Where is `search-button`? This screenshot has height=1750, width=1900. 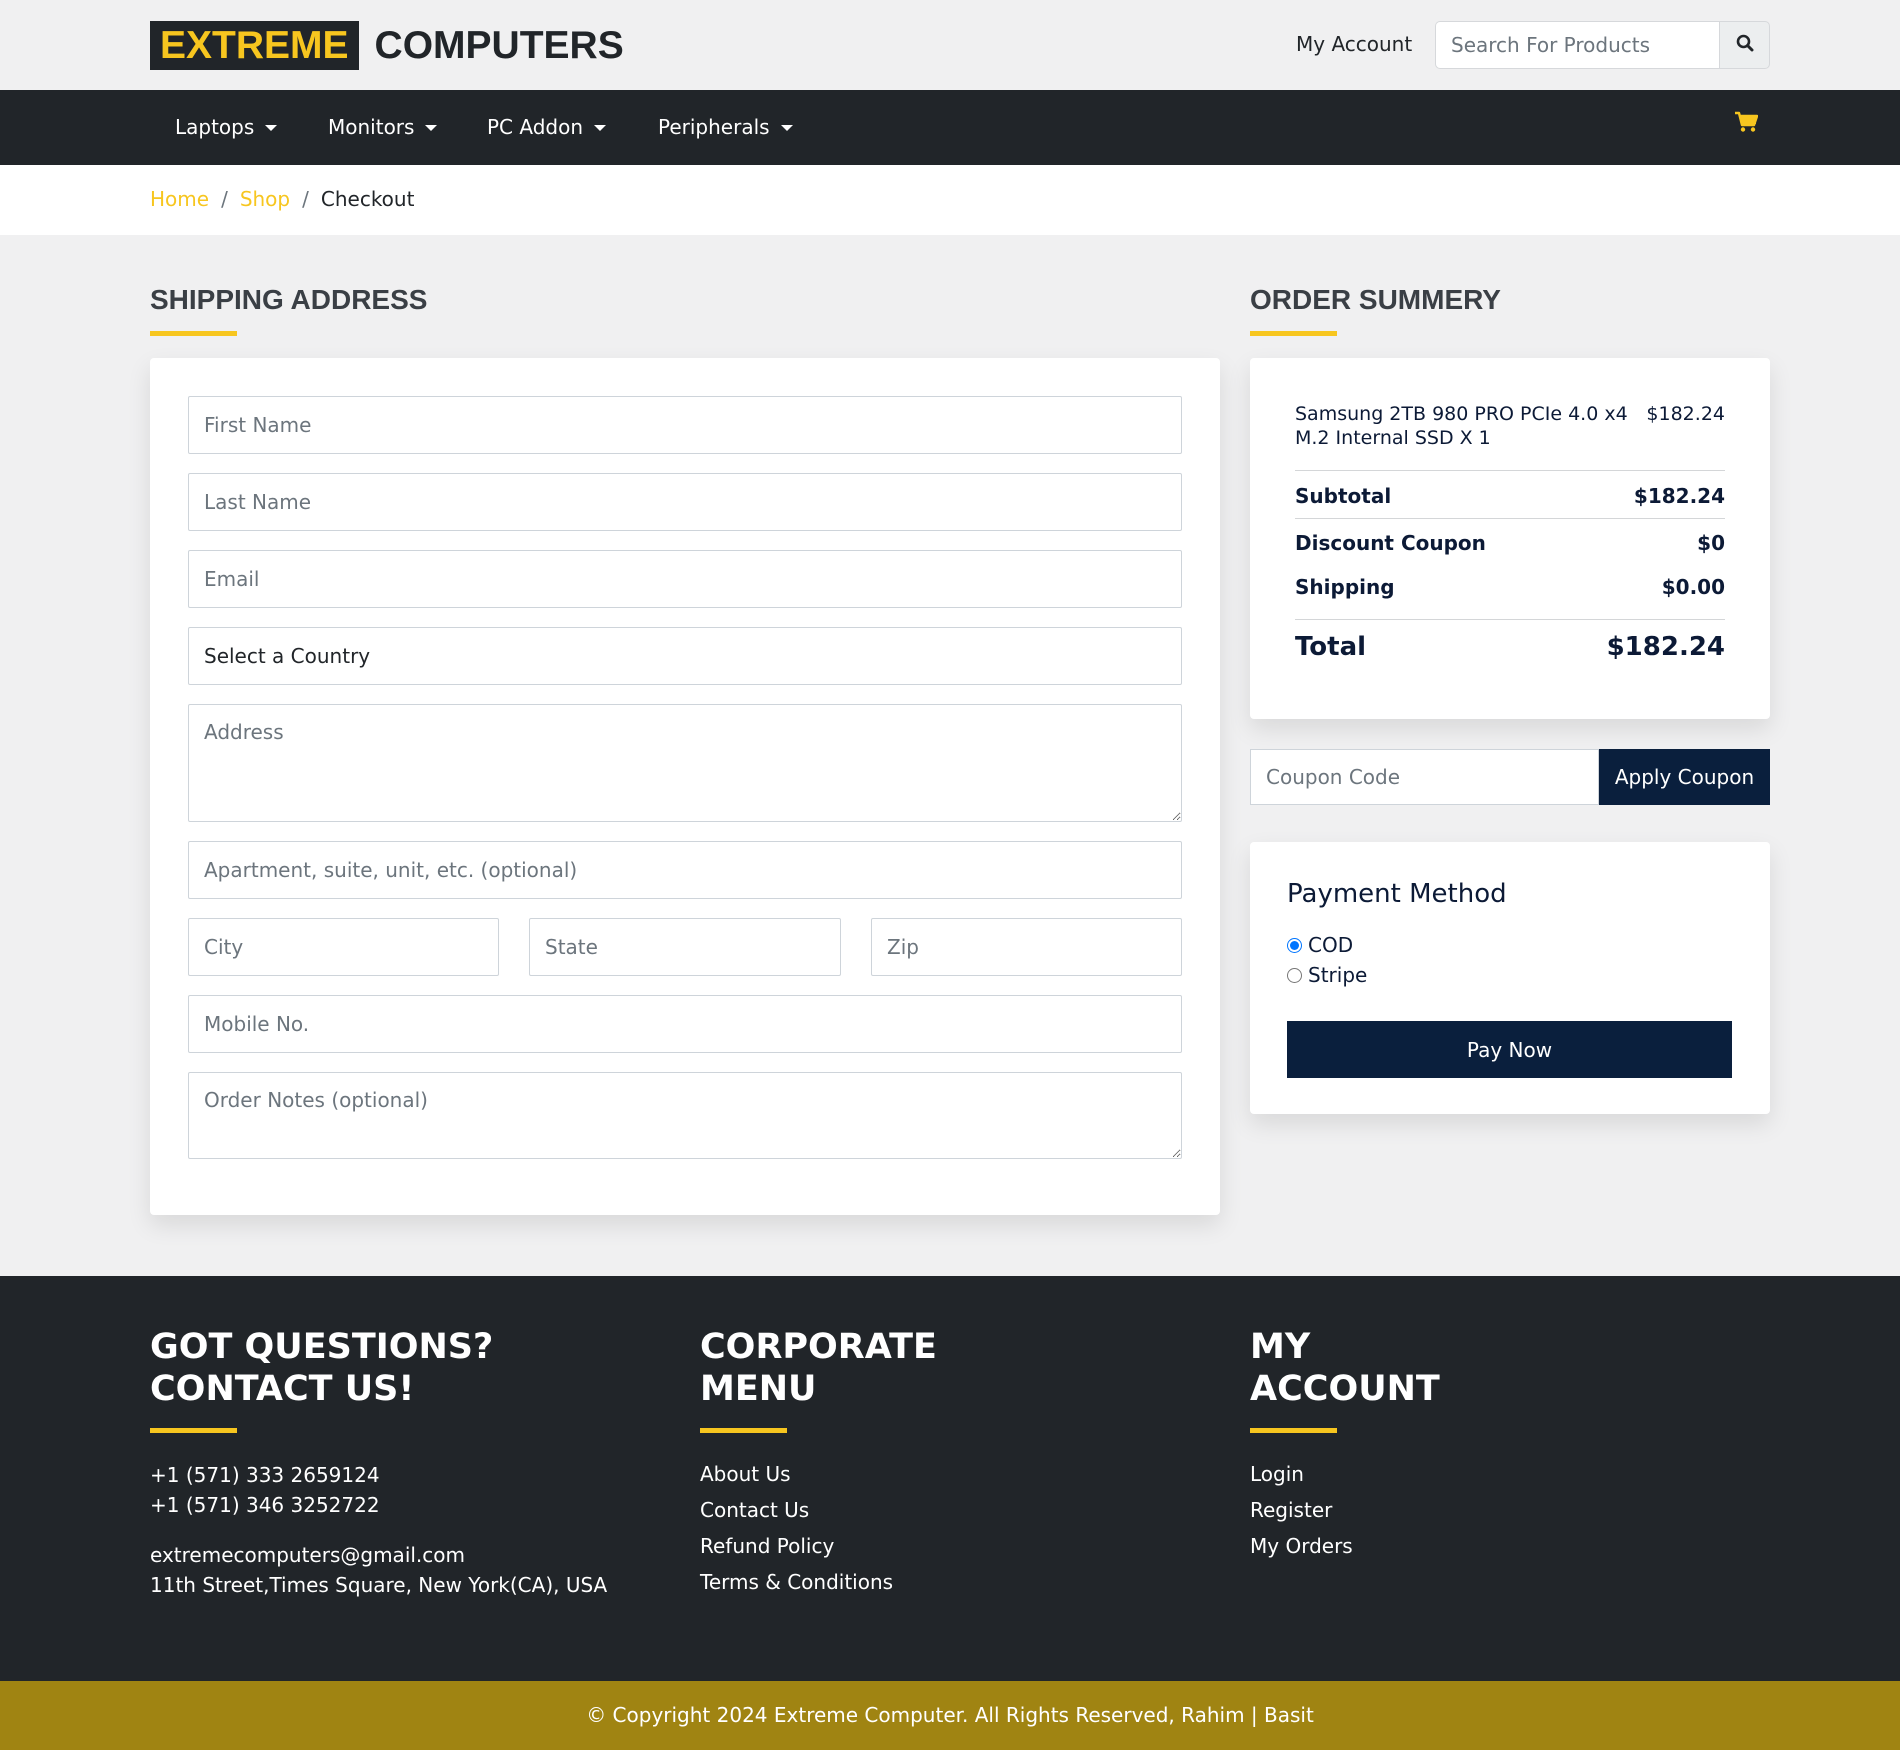 search-button is located at coordinates (1744, 45).